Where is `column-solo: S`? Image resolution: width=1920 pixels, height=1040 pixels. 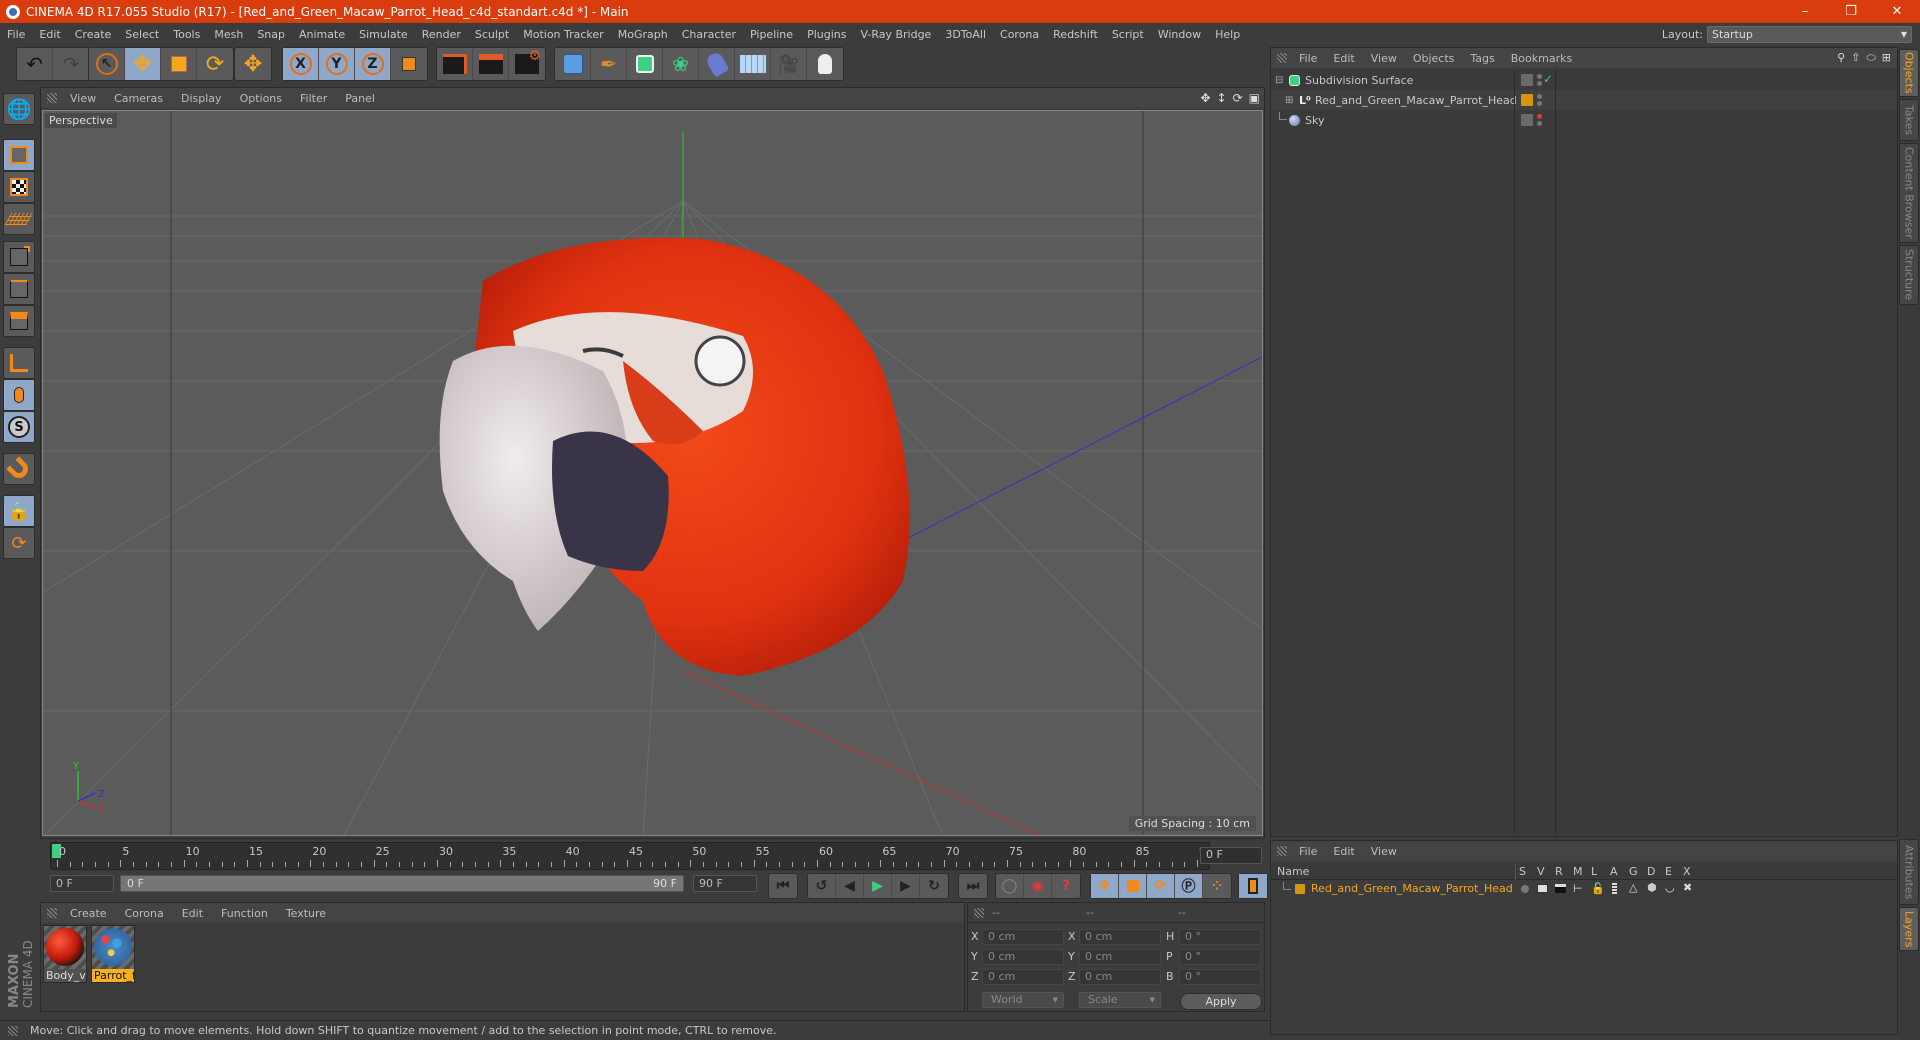
column-solo: S is located at coordinates (1522, 871).